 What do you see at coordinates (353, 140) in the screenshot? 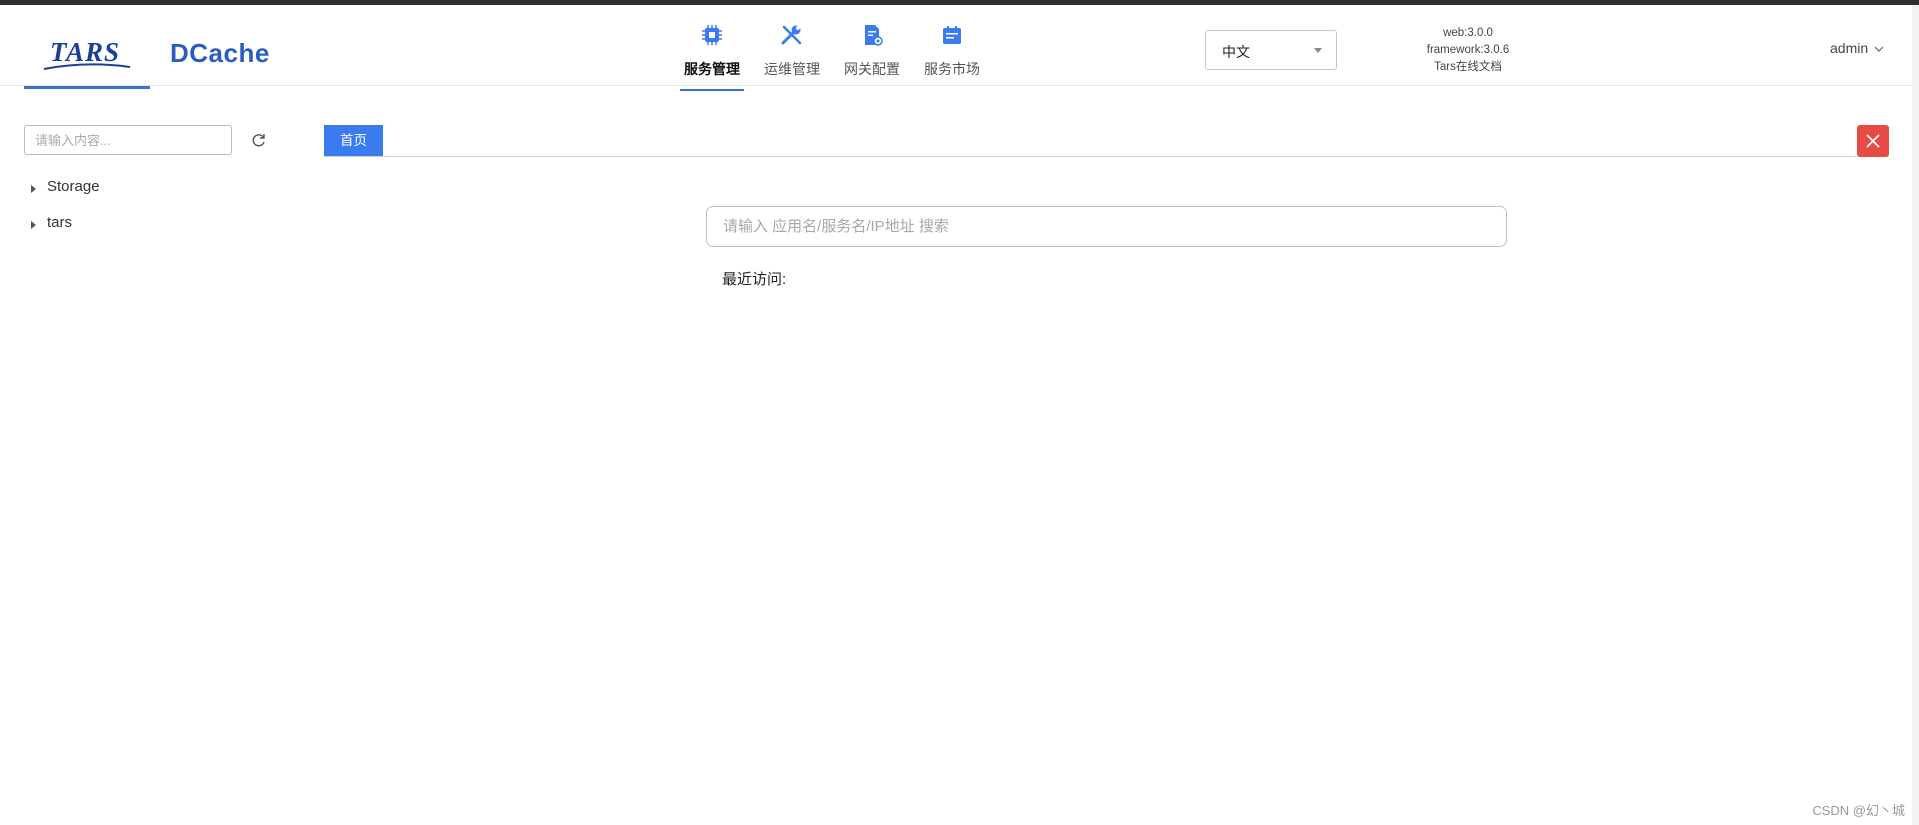
I see `tab-home: 首页` at bounding box center [353, 140].